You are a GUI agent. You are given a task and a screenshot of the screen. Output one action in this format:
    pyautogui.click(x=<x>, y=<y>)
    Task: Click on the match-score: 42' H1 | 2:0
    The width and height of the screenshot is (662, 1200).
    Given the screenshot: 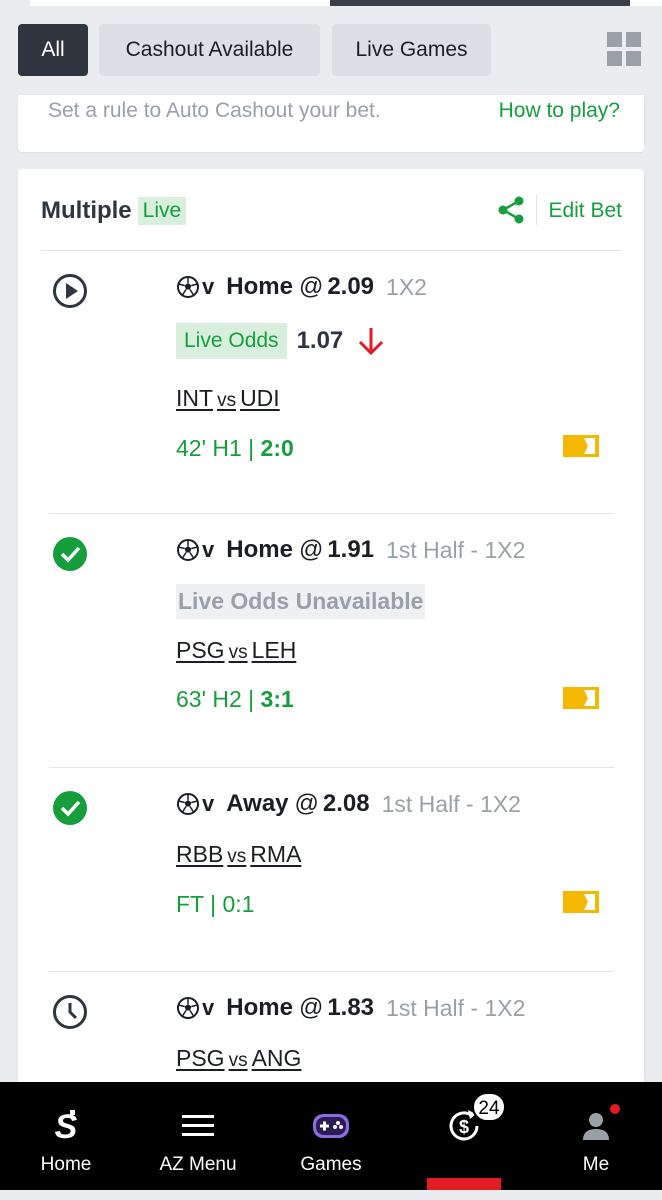 What is the action you would take?
    pyautogui.click(x=235, y=448)
    